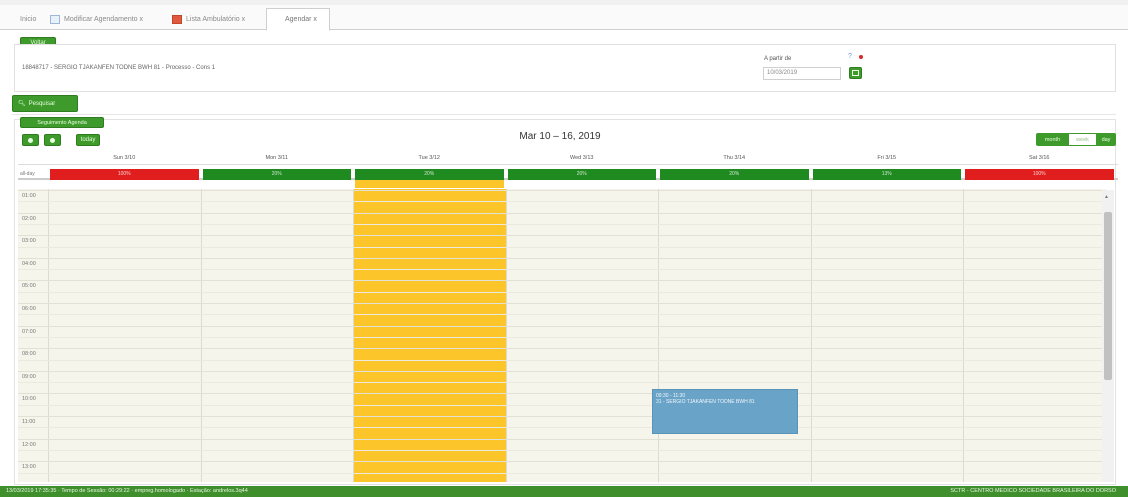 This screenshot has width=1128, height=497. I want to click on hour-label: 13:00, so click(29, 467).